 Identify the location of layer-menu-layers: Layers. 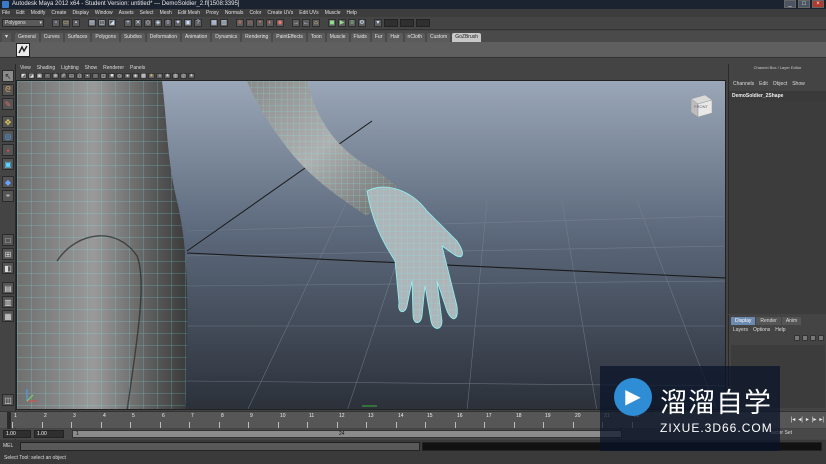
(740, 330).